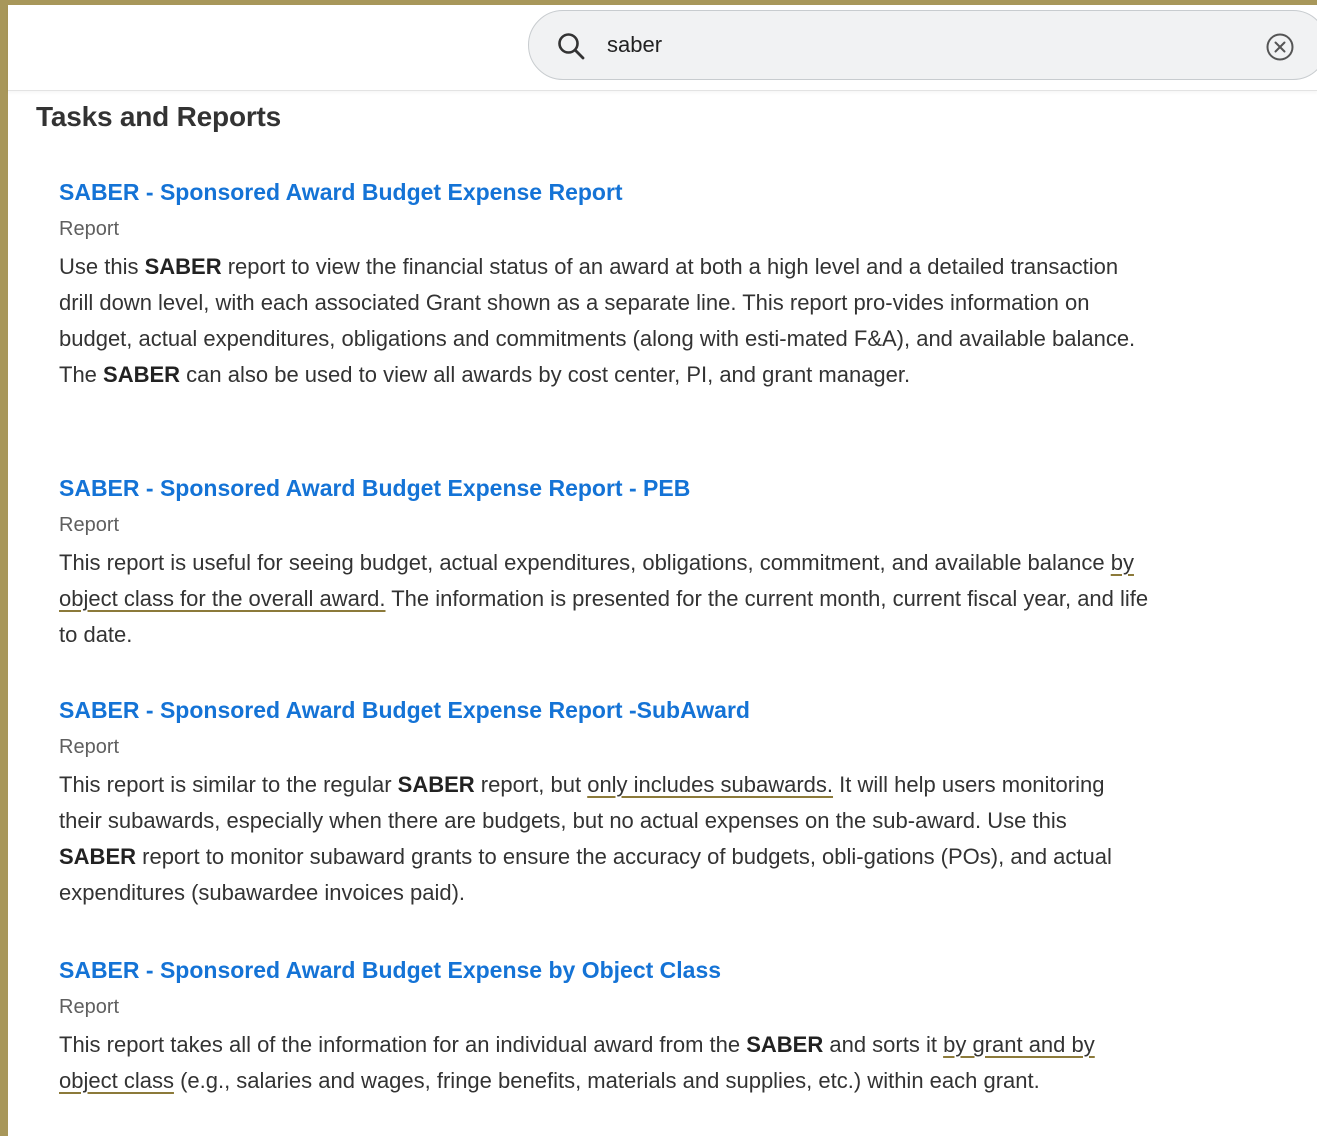 This screenshot has height=1136, width=1317. I want to click on top-bar, so click(662, 48).